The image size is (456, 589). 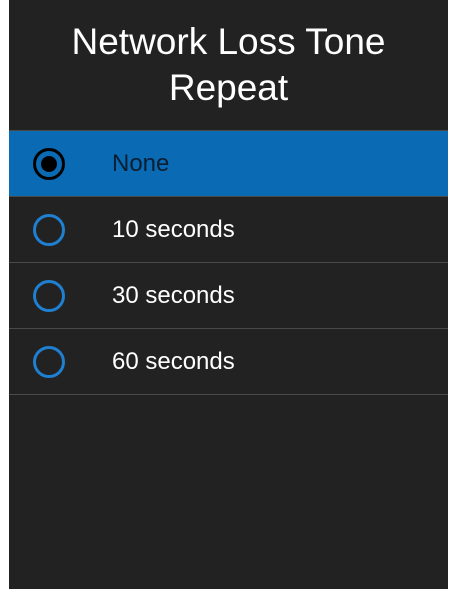 I want to click on option-label: None, so click(x=141, y=163).